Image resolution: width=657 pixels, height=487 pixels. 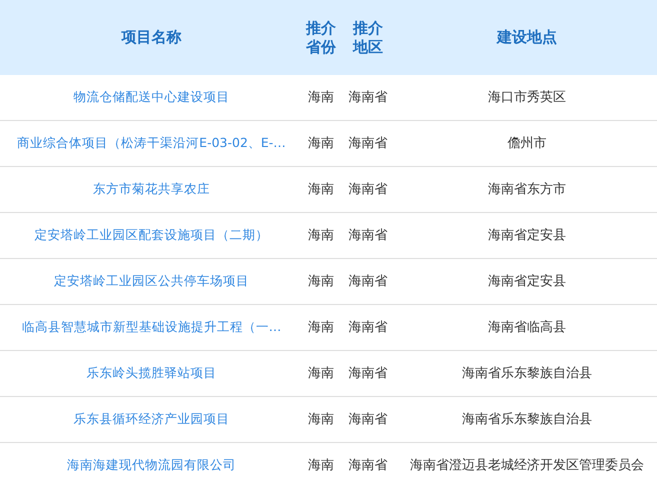 I want to click on project-link: 物流仓储配送中心建设项目, so click(x=152, y=97).